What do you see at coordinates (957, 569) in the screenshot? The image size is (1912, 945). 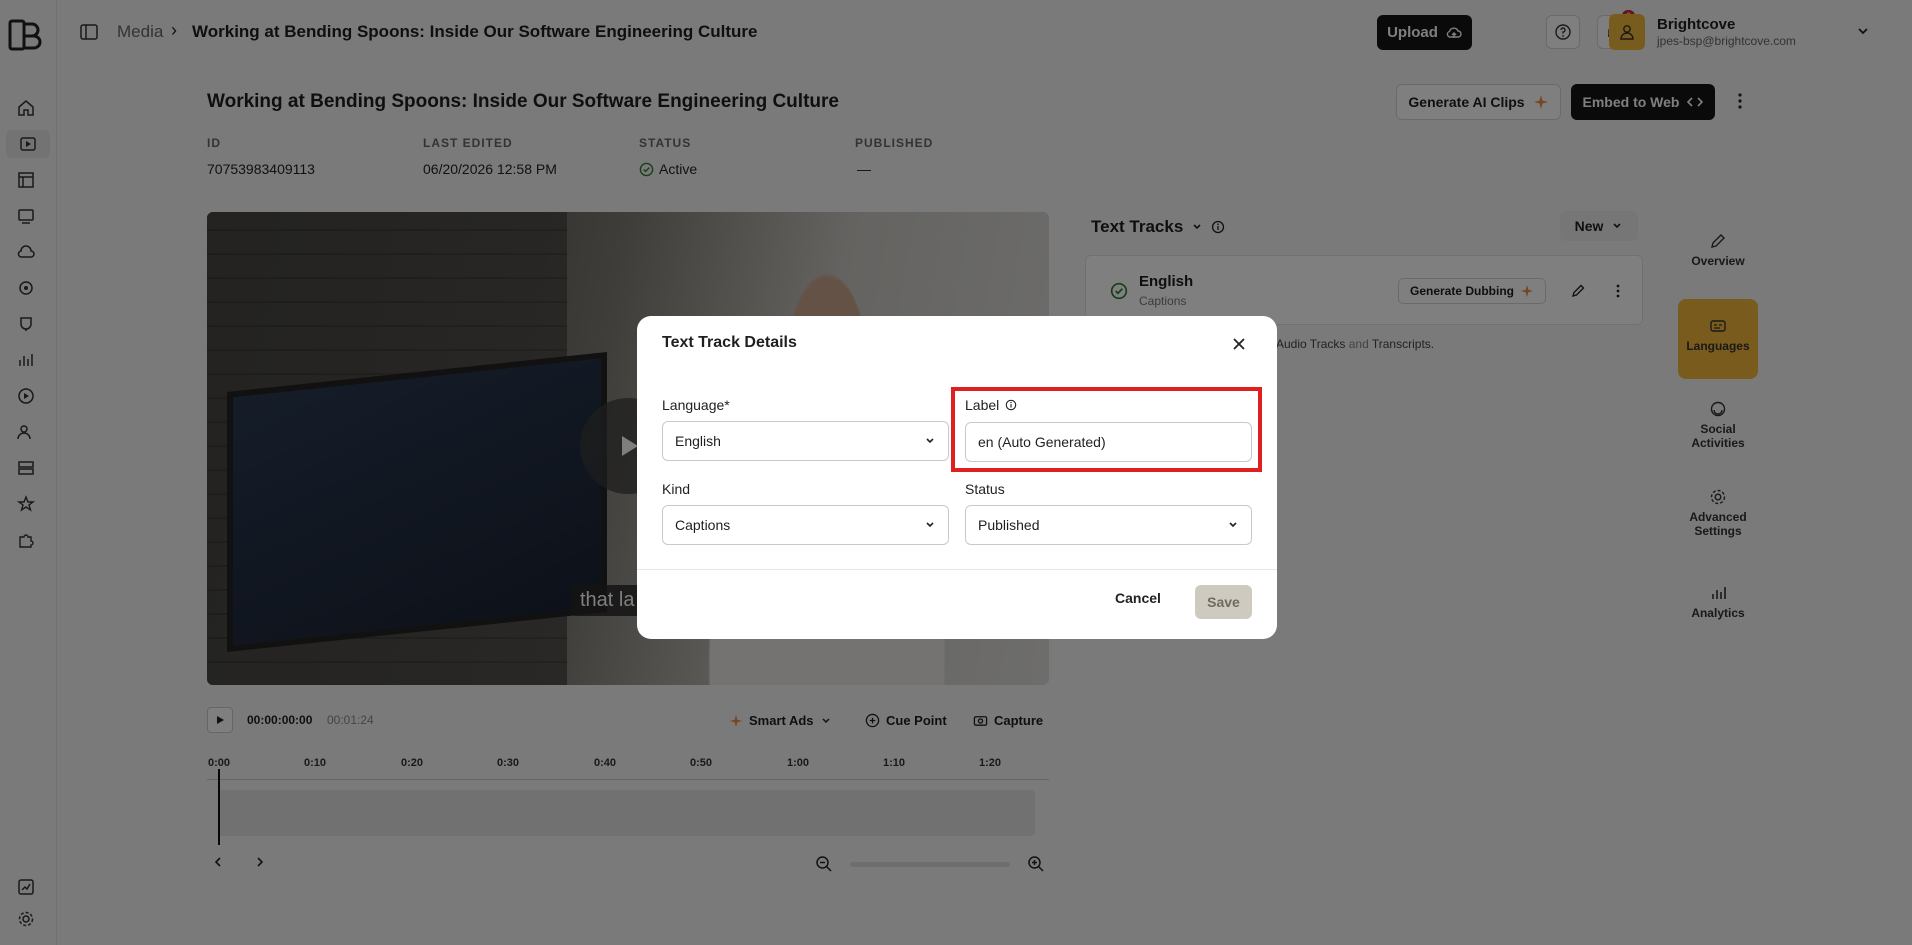 I see `modal-divider` at bounding box center [957, 569].